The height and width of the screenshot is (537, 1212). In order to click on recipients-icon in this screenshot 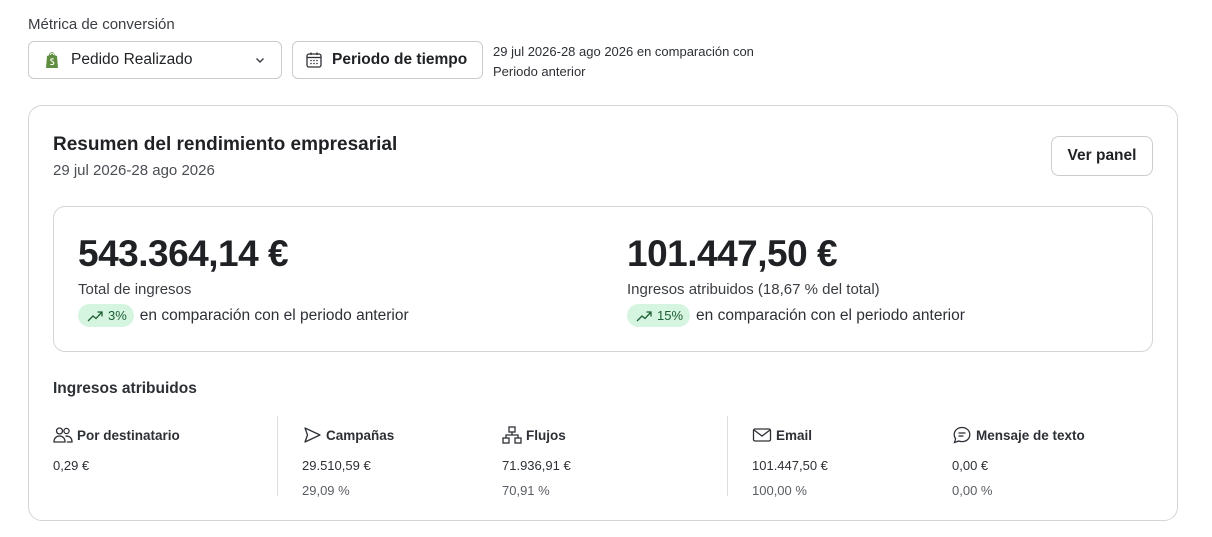, I will do `click(63, 435)`.